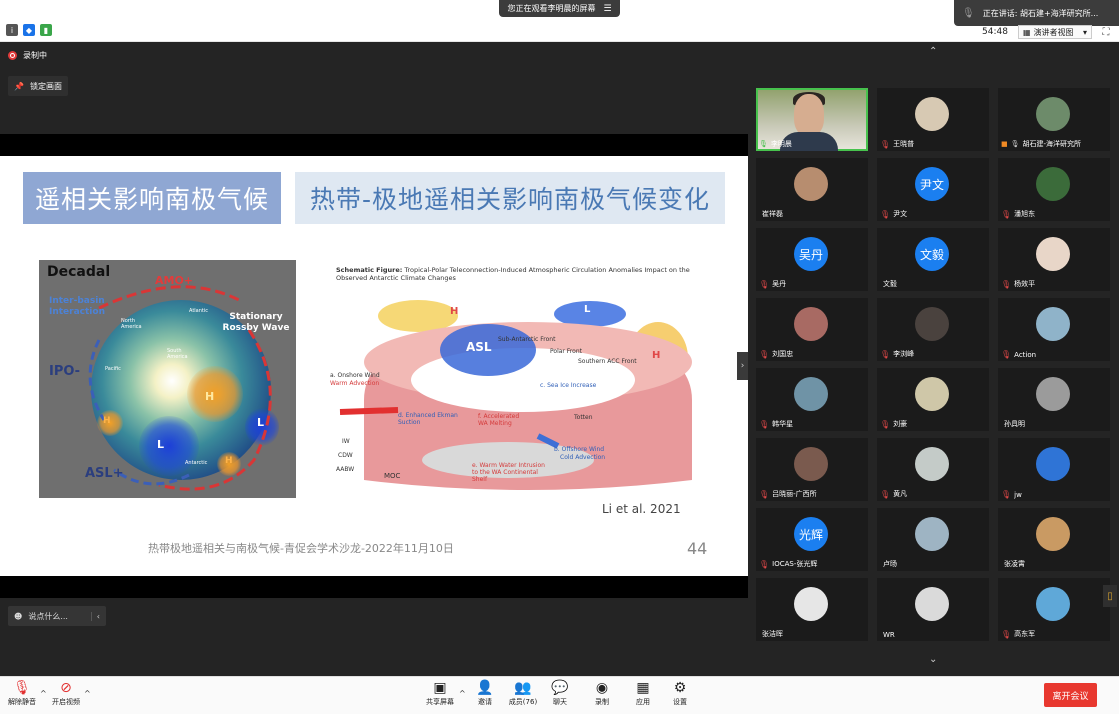 This screenshot has width=1119, height=714. What do you see at coordinates (809, 115) in the screenshot?
I see `participant-video-face` at bounding box center [809, 115].